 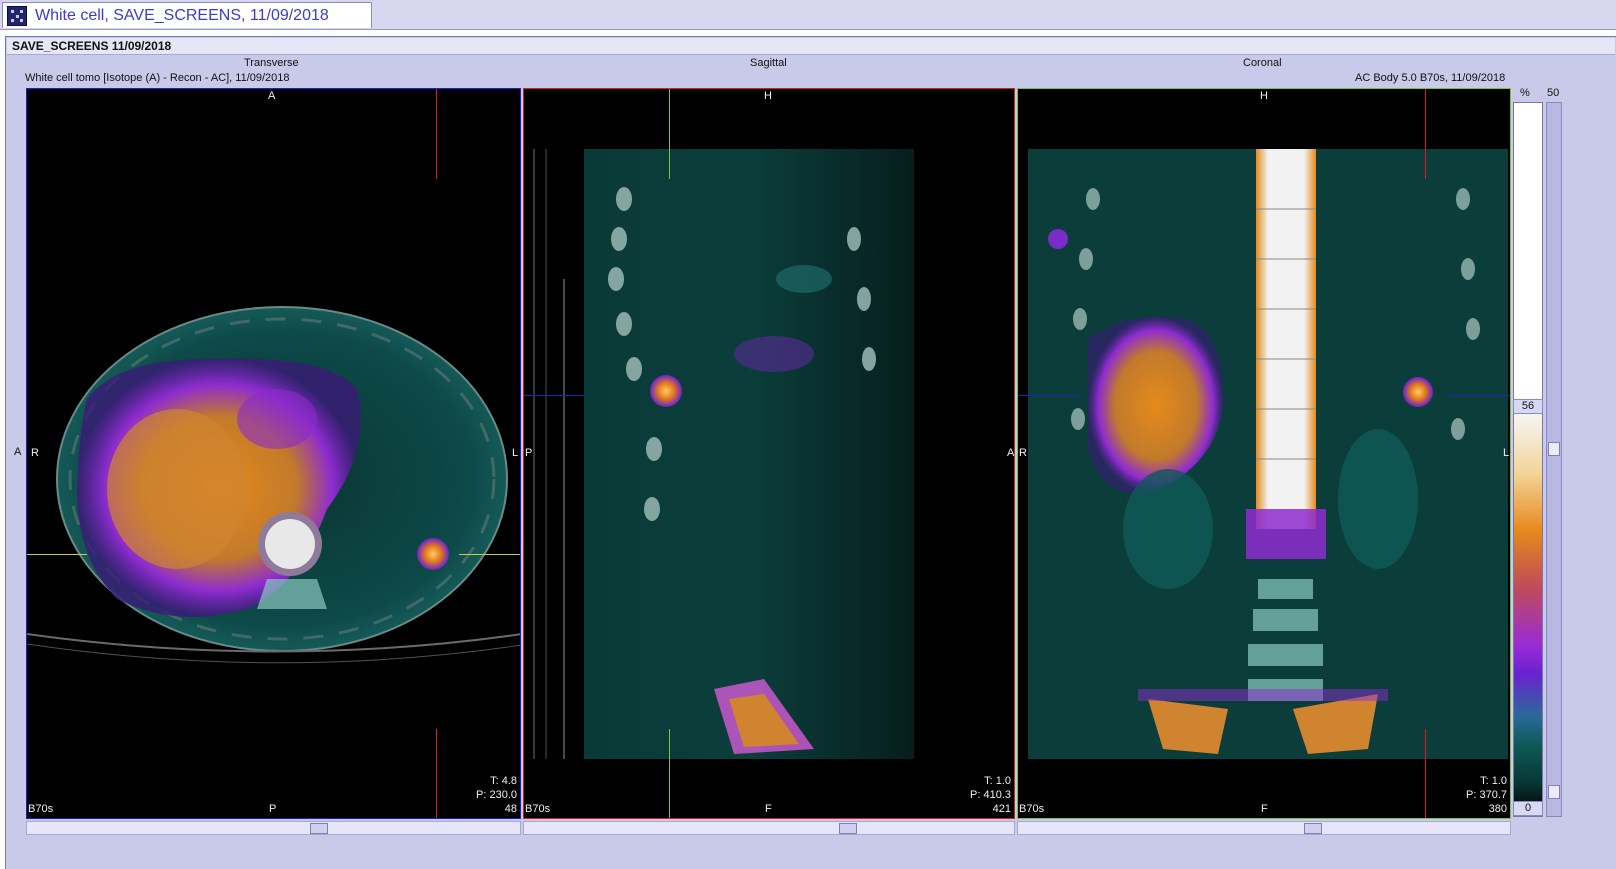 I want to click on color-scale-bar, so click(x=1528, y=459).